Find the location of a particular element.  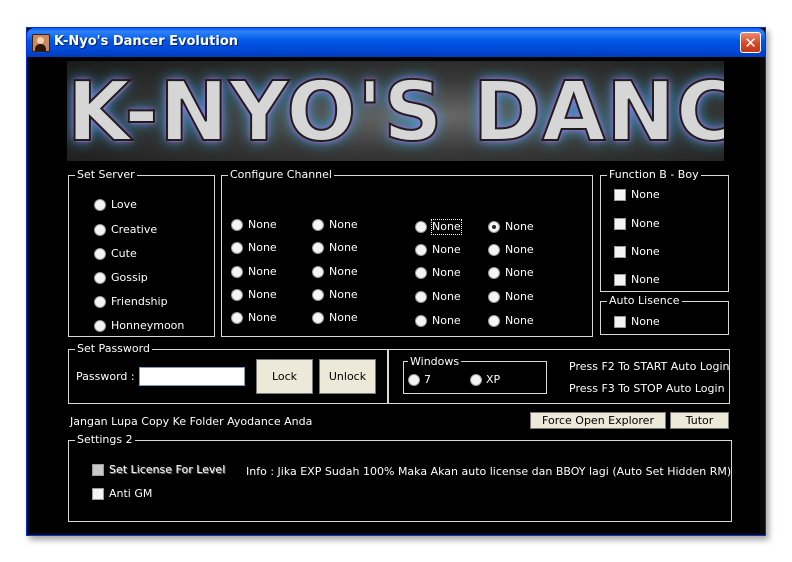

set-license-checkbox is located at coordinates (98, 470).